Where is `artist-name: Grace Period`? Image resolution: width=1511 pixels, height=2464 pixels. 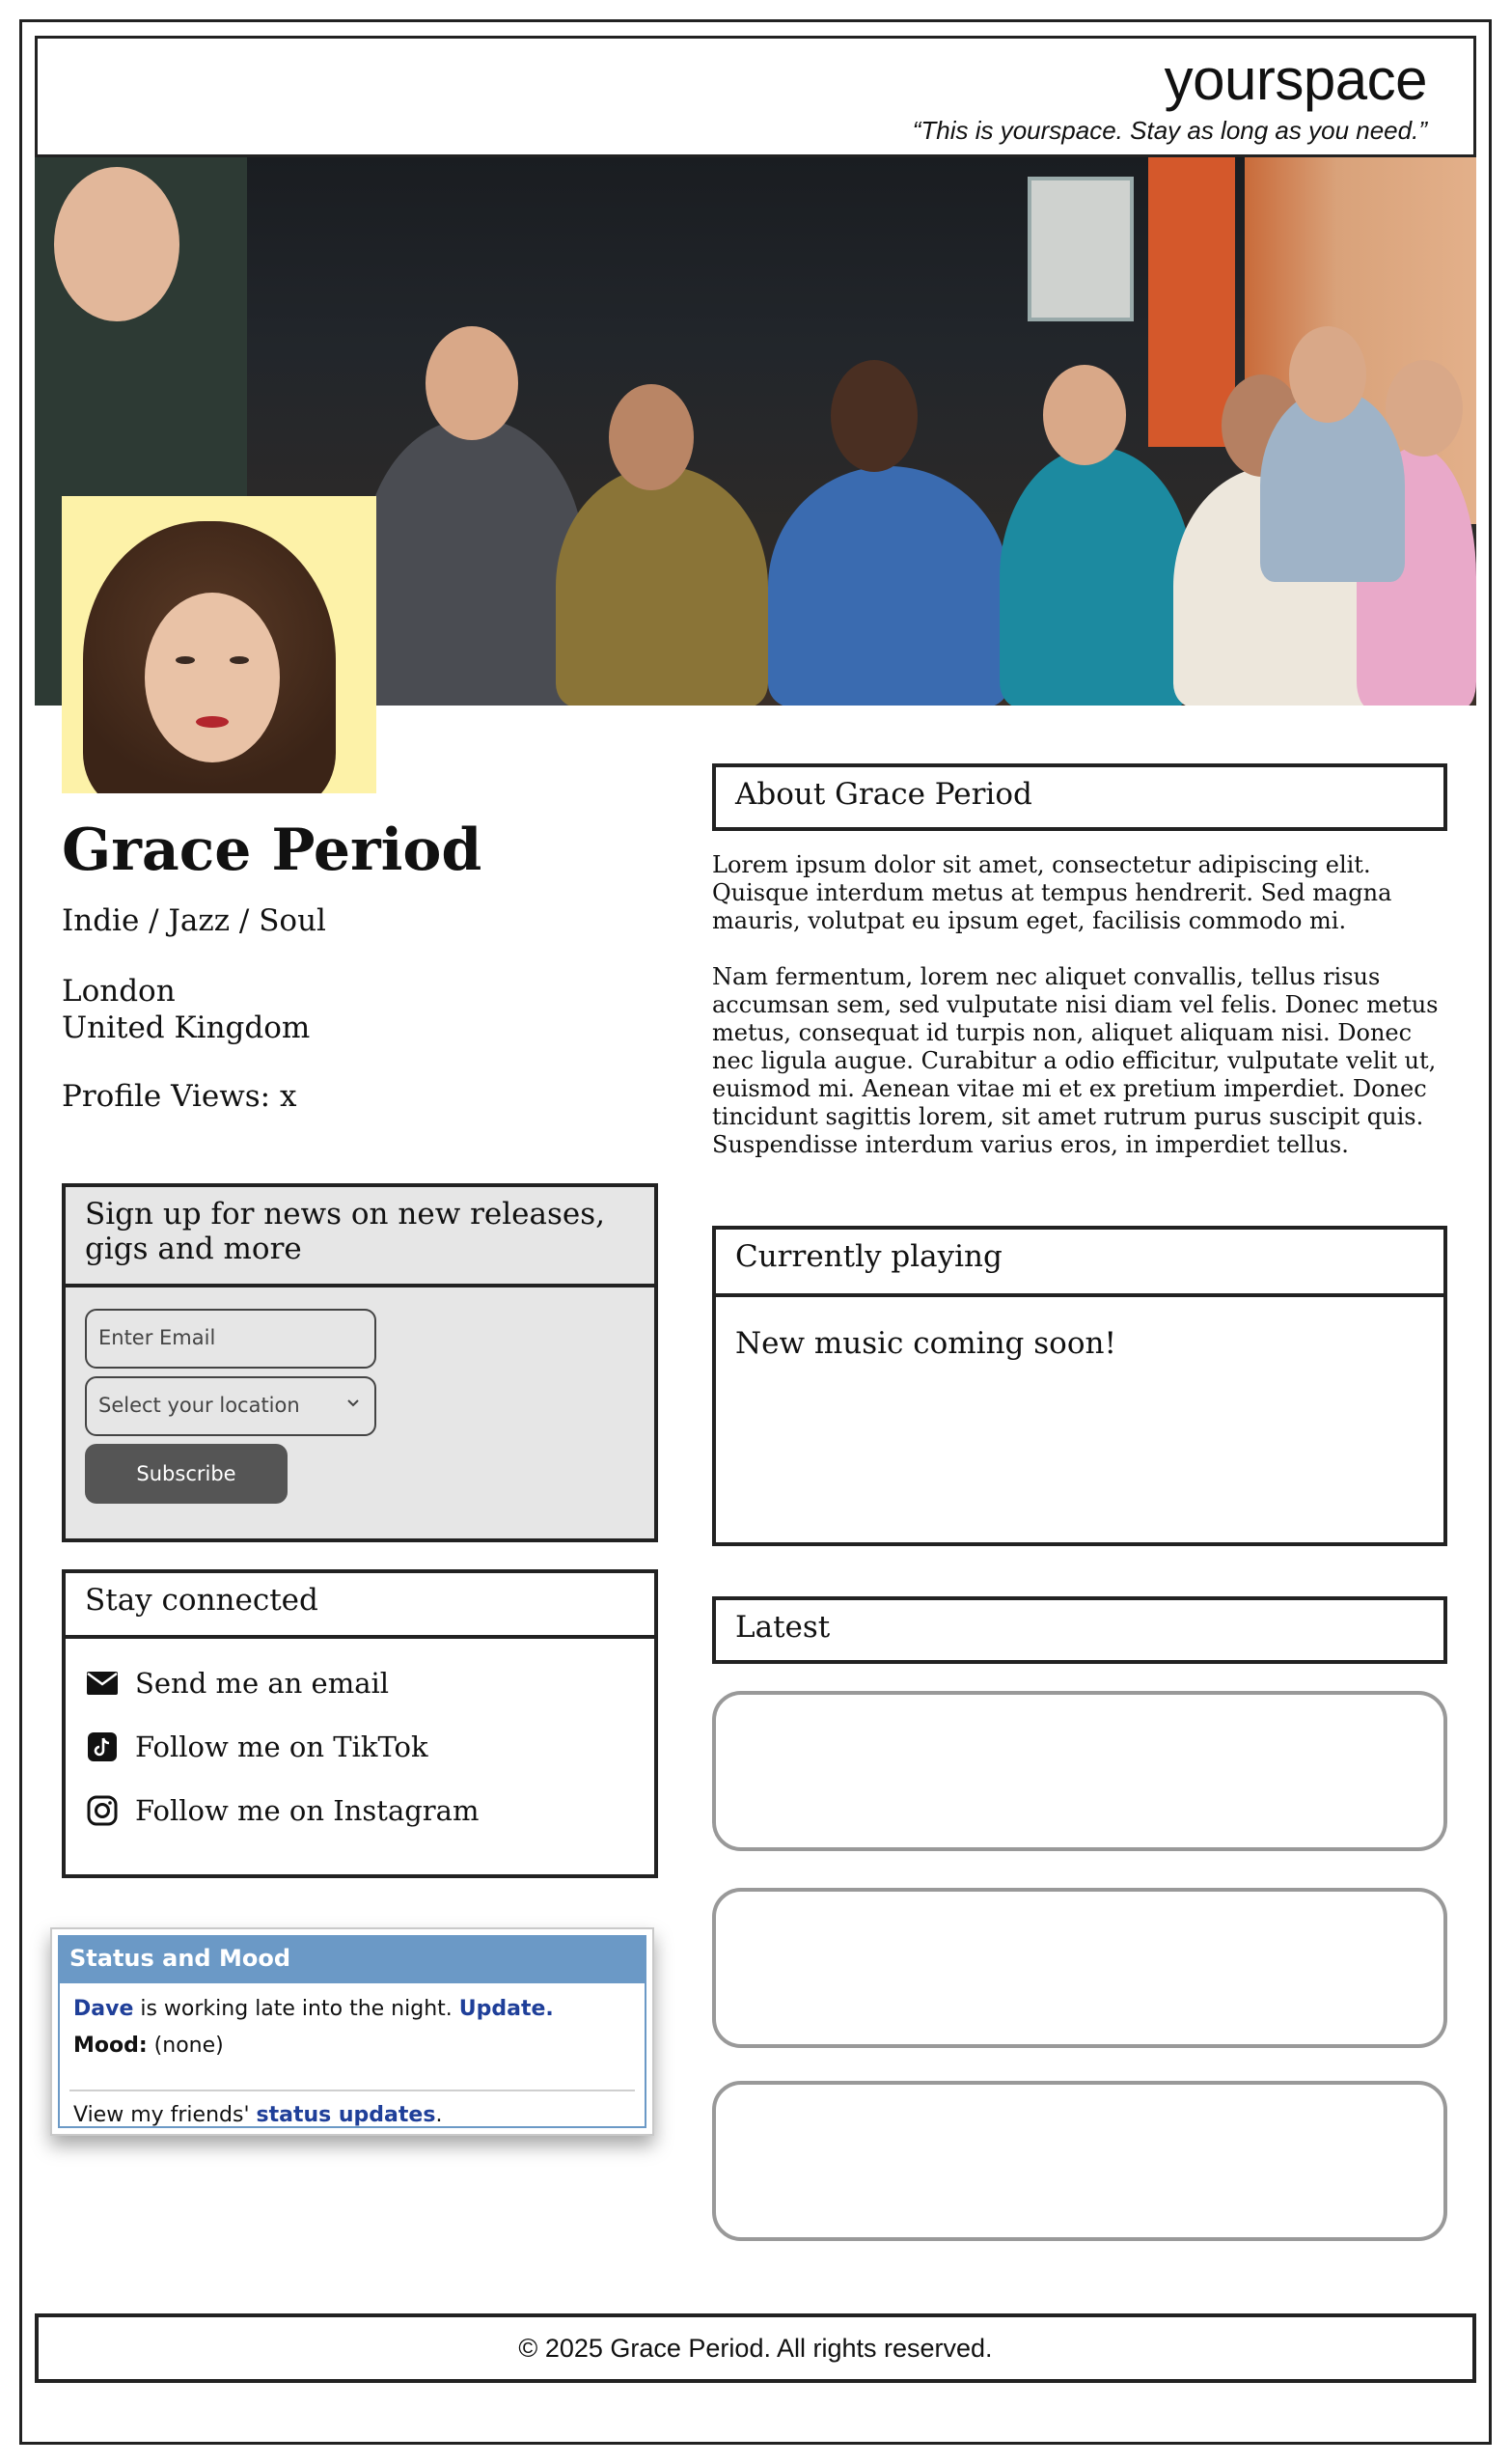
artist-name: Grace Period is located at coordinates (272, 850).